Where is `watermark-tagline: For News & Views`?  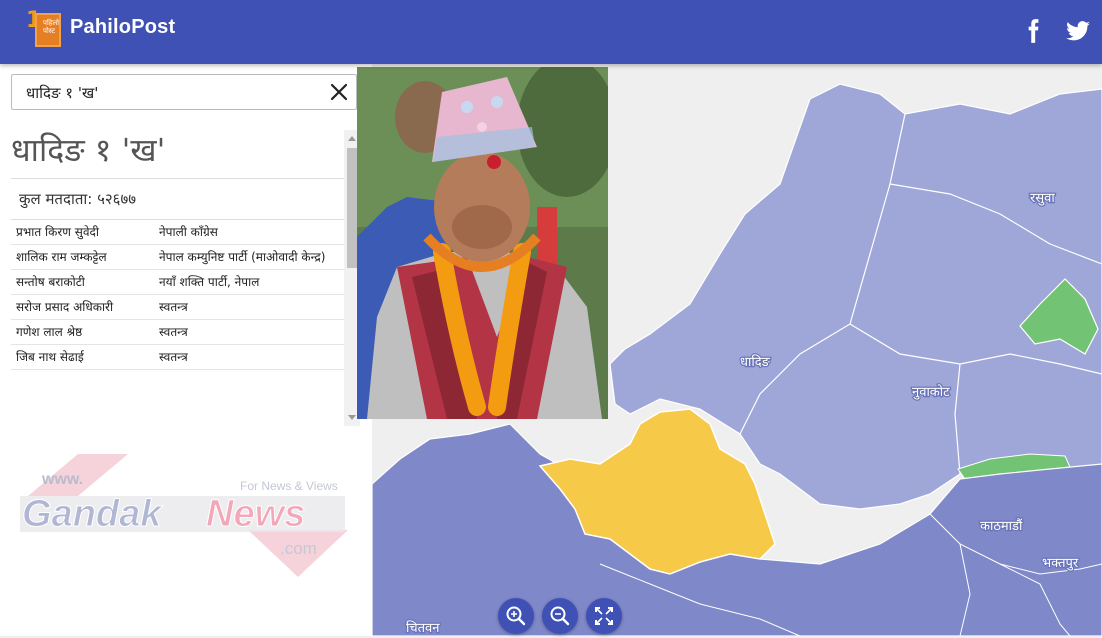
watermark-tagline: For News & Views is located at coordinates (289, 486).